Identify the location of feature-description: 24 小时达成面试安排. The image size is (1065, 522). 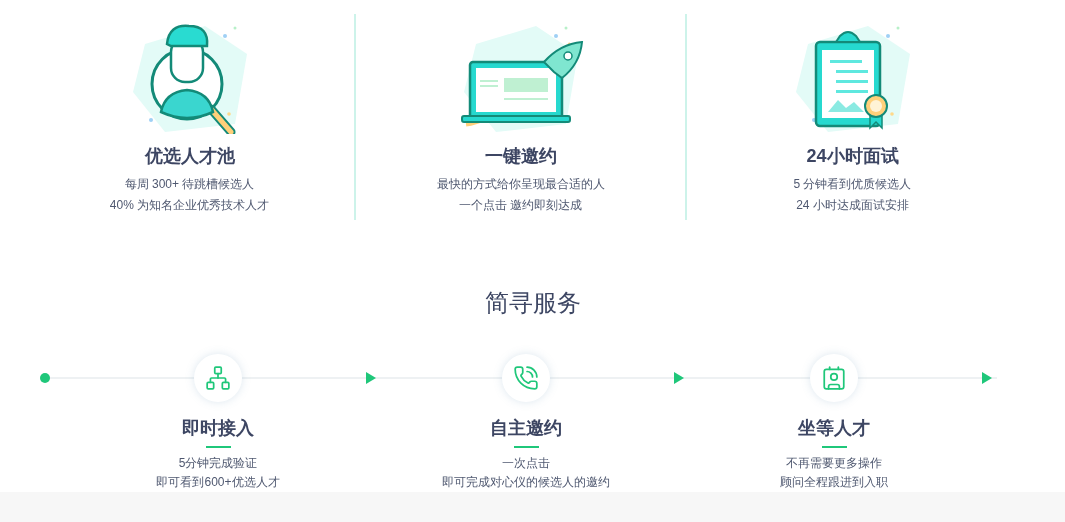
(852, 205).